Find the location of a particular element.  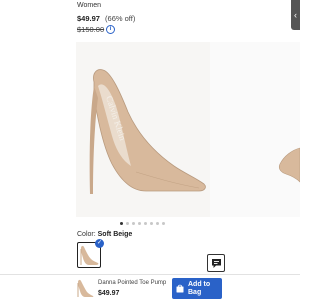

color-label: Color: is located at coordinates (86, 234).